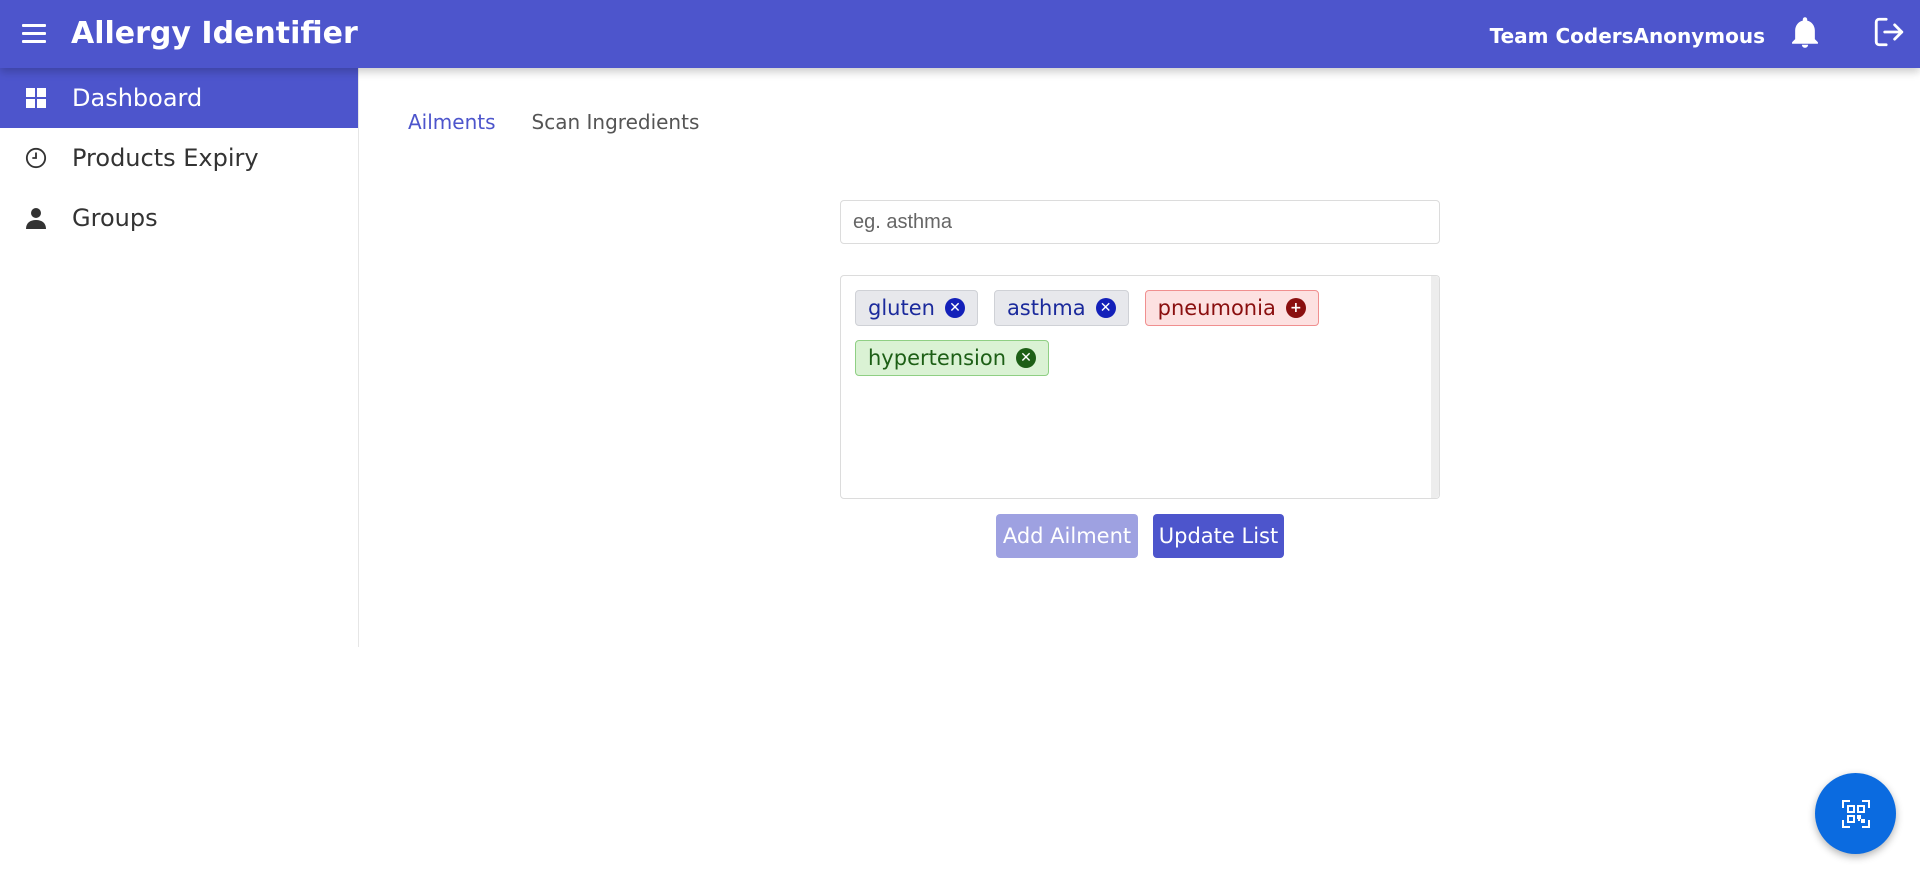 The height and width of the screenshot is (877, 1920). I want to click on clock-icon, so click(36, 158).